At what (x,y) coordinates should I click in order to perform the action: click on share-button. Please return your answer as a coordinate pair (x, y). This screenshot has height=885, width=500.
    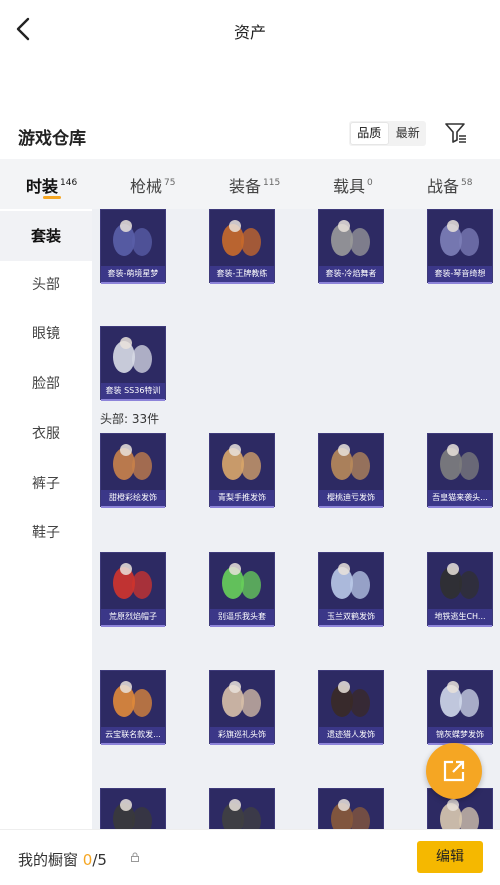
    Looking at the image, I should click on (454, 771).